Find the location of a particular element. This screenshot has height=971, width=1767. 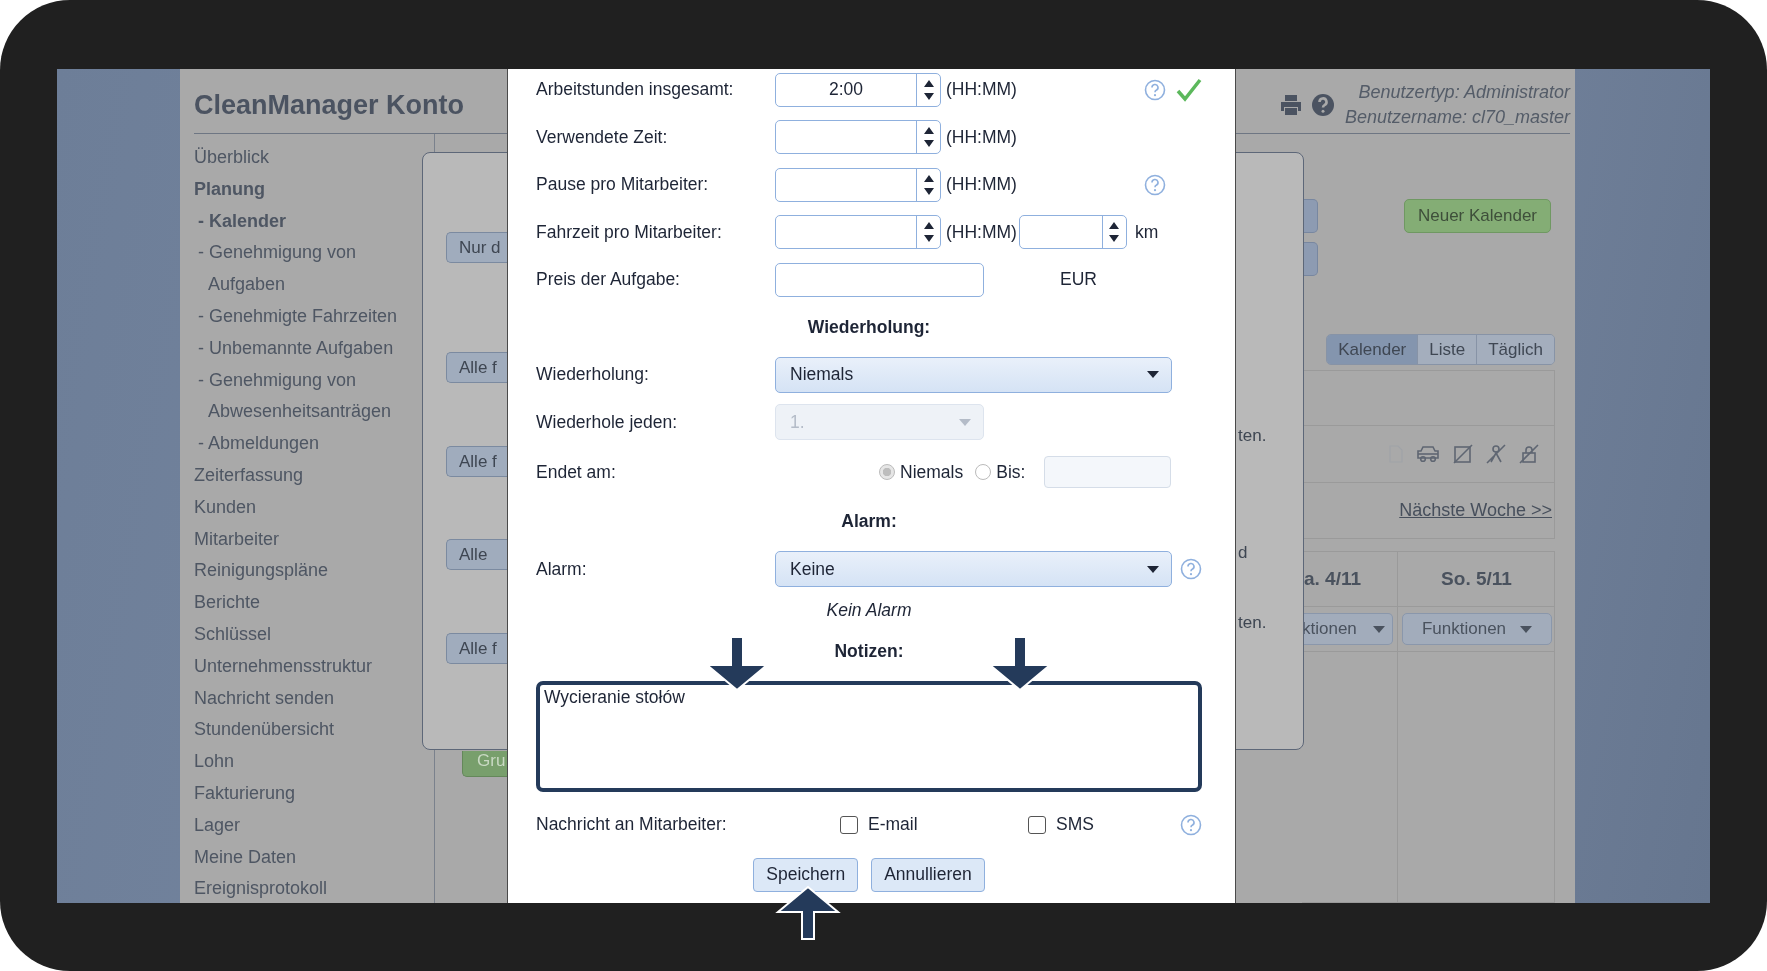

sidebar-item: - Unbemannte Aufgaben is located at coordinates (309, 348).